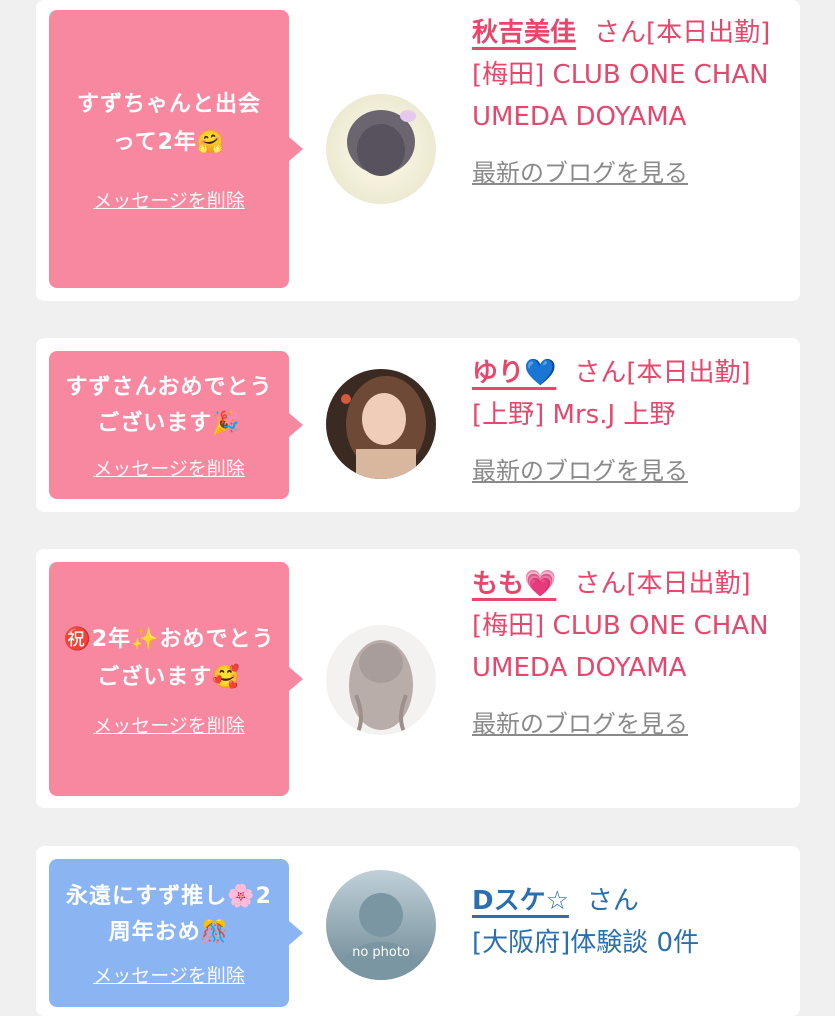 The height and width of the screenshot is (1016, 835). I want to click on sender-name-line: 秋吉美佳 さん[本日出勤], so click(632, 33).